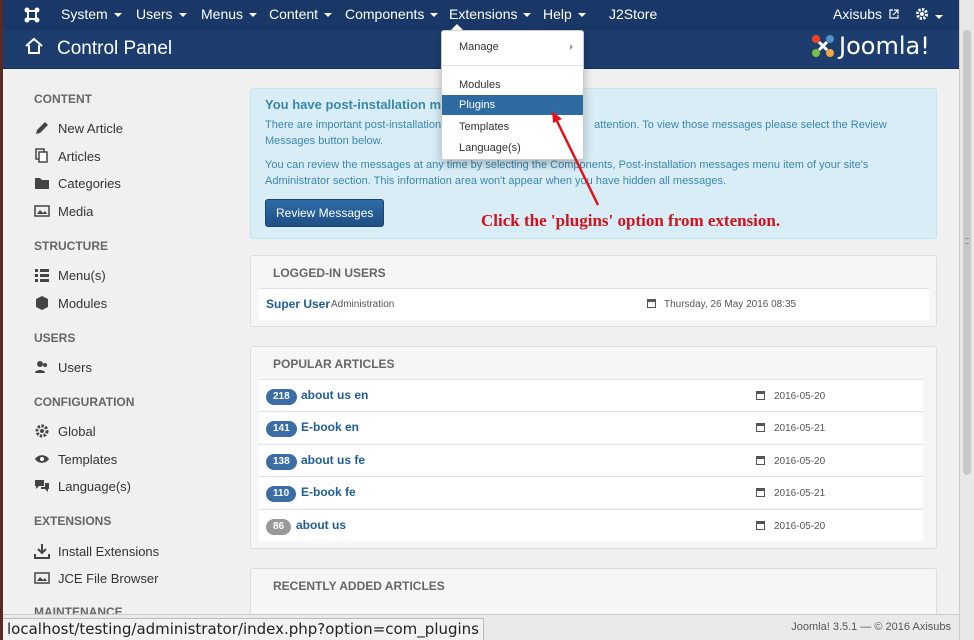 The image size is (974, 640). What do you see at coordinates (359, 586) in the screenshot?
I see `panel-title: RECENTLY ADDED ARTICLES` at bounding box center [359, 586].